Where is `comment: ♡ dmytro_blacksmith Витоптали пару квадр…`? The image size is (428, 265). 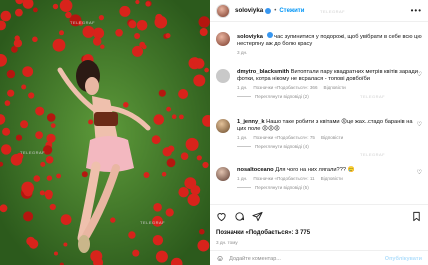
comment: ♡ dmytro_blacksmith Витоптали пару квадр… is located at coordinates (319, 84).